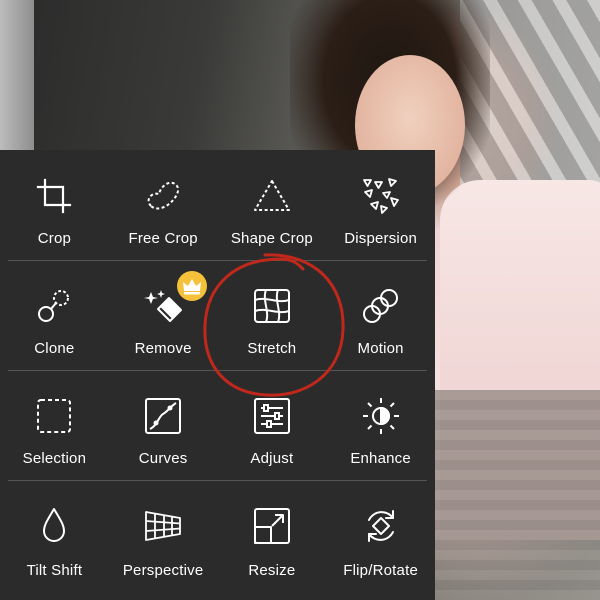  I want to click on clone-icon, so click(54, 306).